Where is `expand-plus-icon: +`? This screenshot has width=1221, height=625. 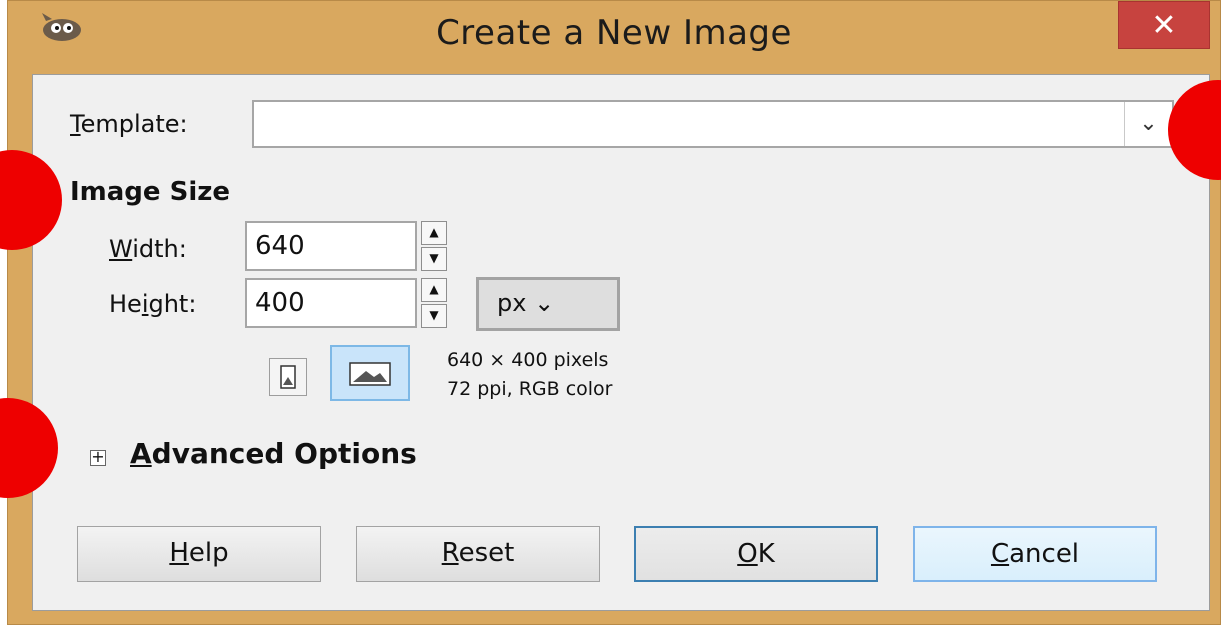 expand-plus-icon: + is located at coordinates (98, 457).